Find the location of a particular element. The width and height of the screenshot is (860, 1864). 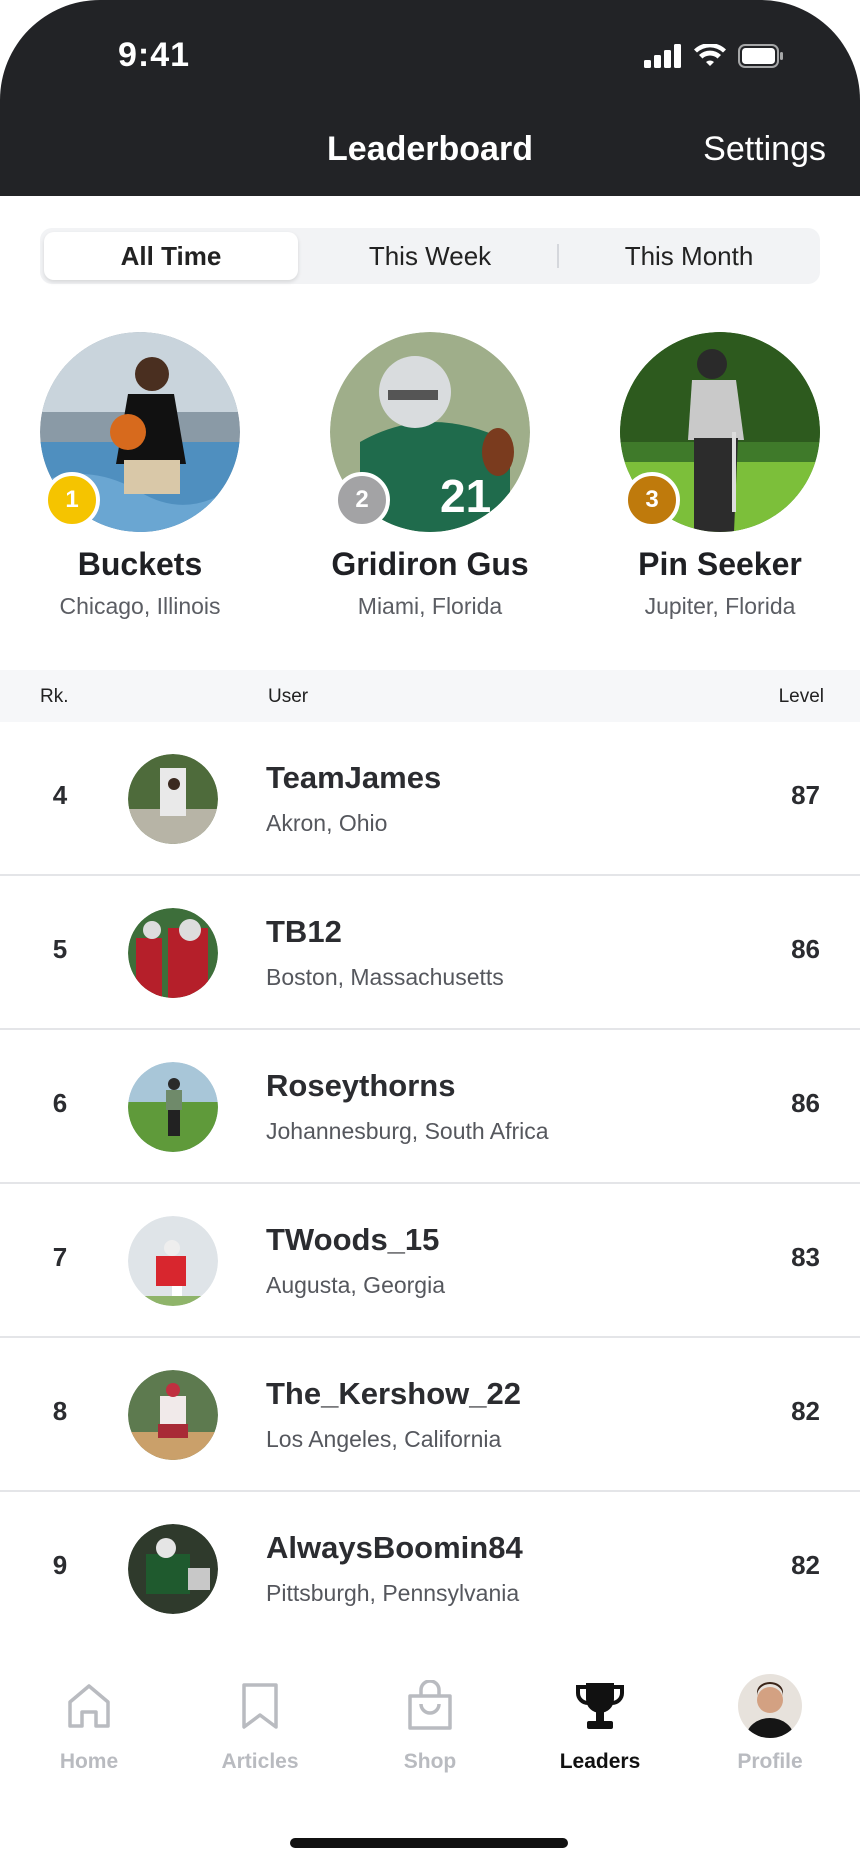

segment-all-time: All Time is located at coordinates (171, 256).